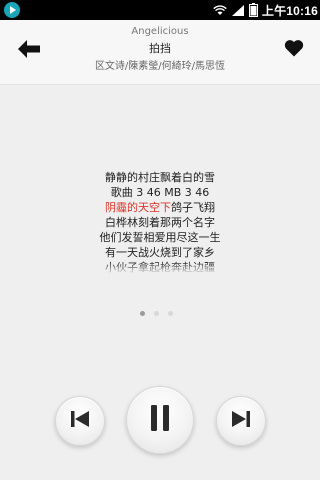  Describe the element at coordinates (220, 10) in the screenshot. I see `wifi-icon` at that location.